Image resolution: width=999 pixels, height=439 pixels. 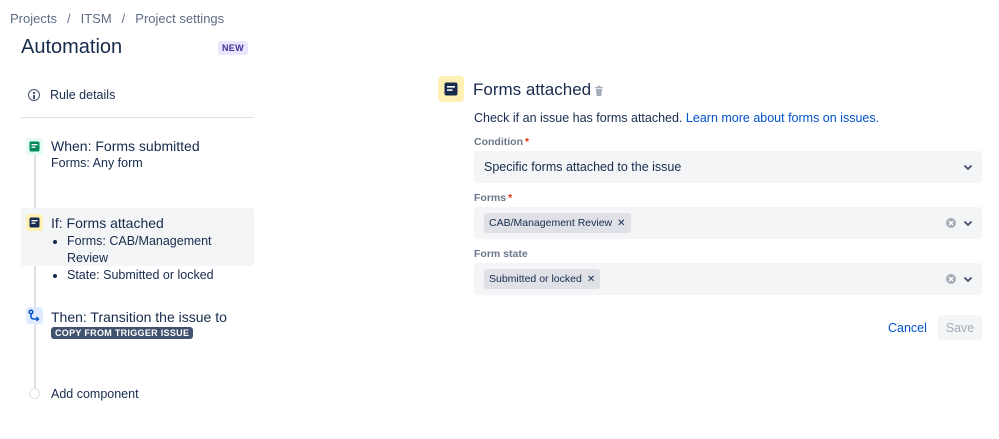 I want to click on condition-detail-state: State: Submitted or locked, so click(x=160, y=275).